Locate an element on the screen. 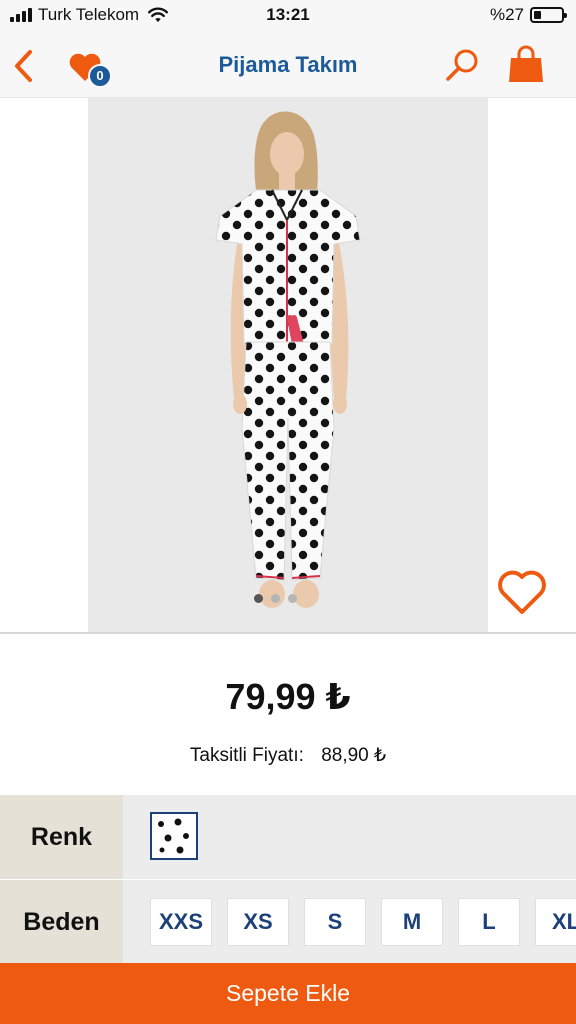 The width and height of the screenshot is (576, 1024). battery-fill is located at coordinates (537, 15).